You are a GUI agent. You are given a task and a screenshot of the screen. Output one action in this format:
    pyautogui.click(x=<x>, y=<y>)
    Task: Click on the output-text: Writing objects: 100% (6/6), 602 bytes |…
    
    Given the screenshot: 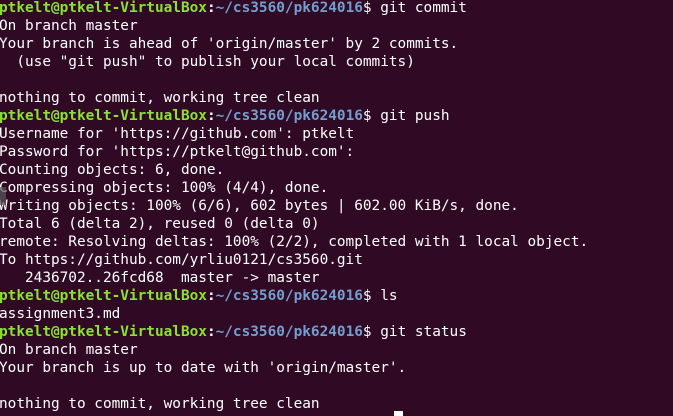 What is the action you would take?
    pyautogui.click(x=259, y=206)
    